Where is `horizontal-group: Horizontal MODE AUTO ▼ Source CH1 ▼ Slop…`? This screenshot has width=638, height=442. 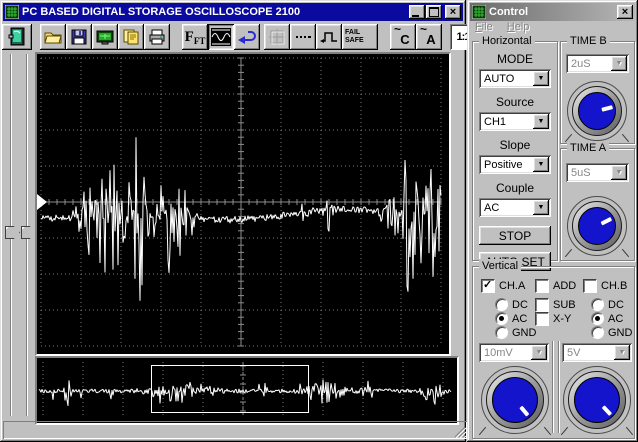 horizontal-group: Horizontal MODE AUTO ▼ Source CH1 ▼ Slop… is located at coordinates (515, 152).